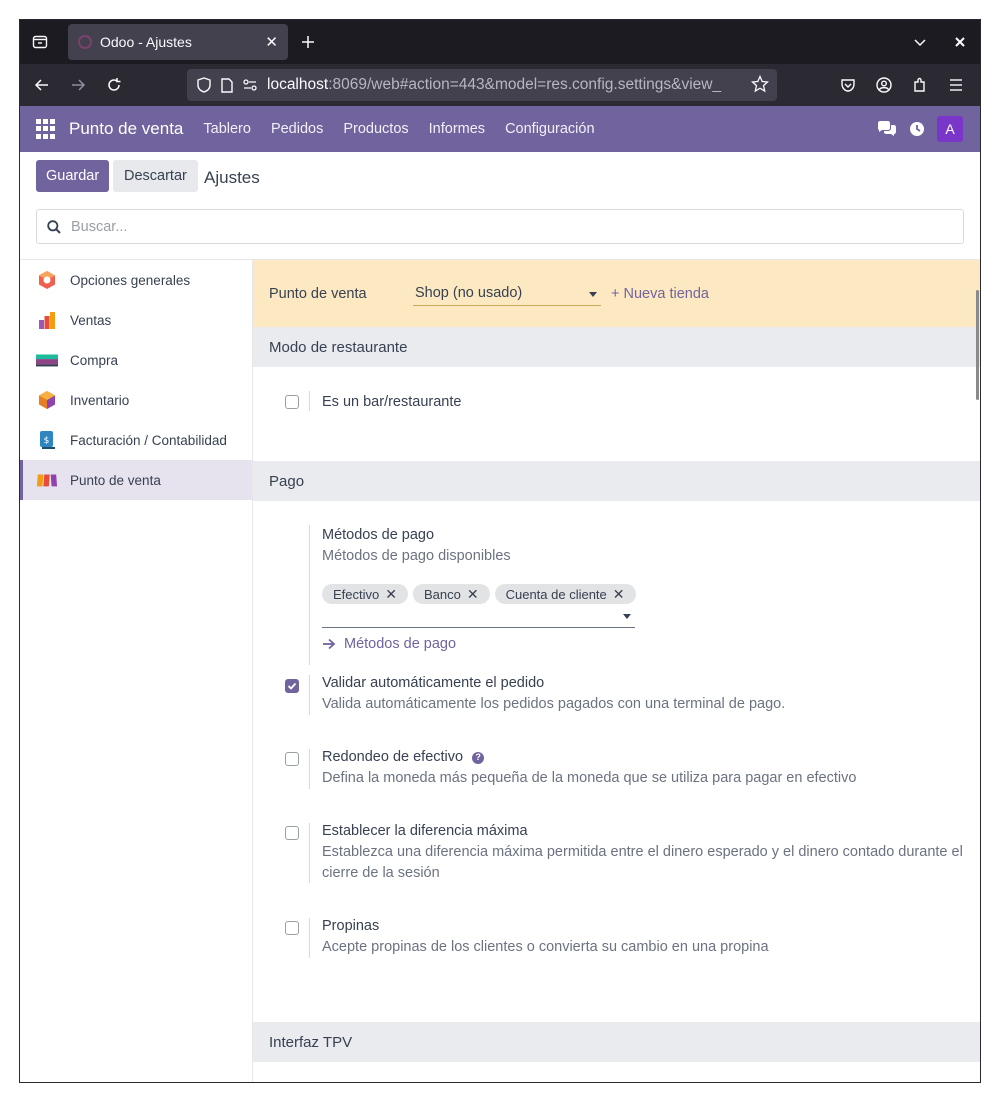  What do you see at coordinates (292, 833) in the screenshot?
I see `max-difference-checkbox` at bounding box center [292, 833].